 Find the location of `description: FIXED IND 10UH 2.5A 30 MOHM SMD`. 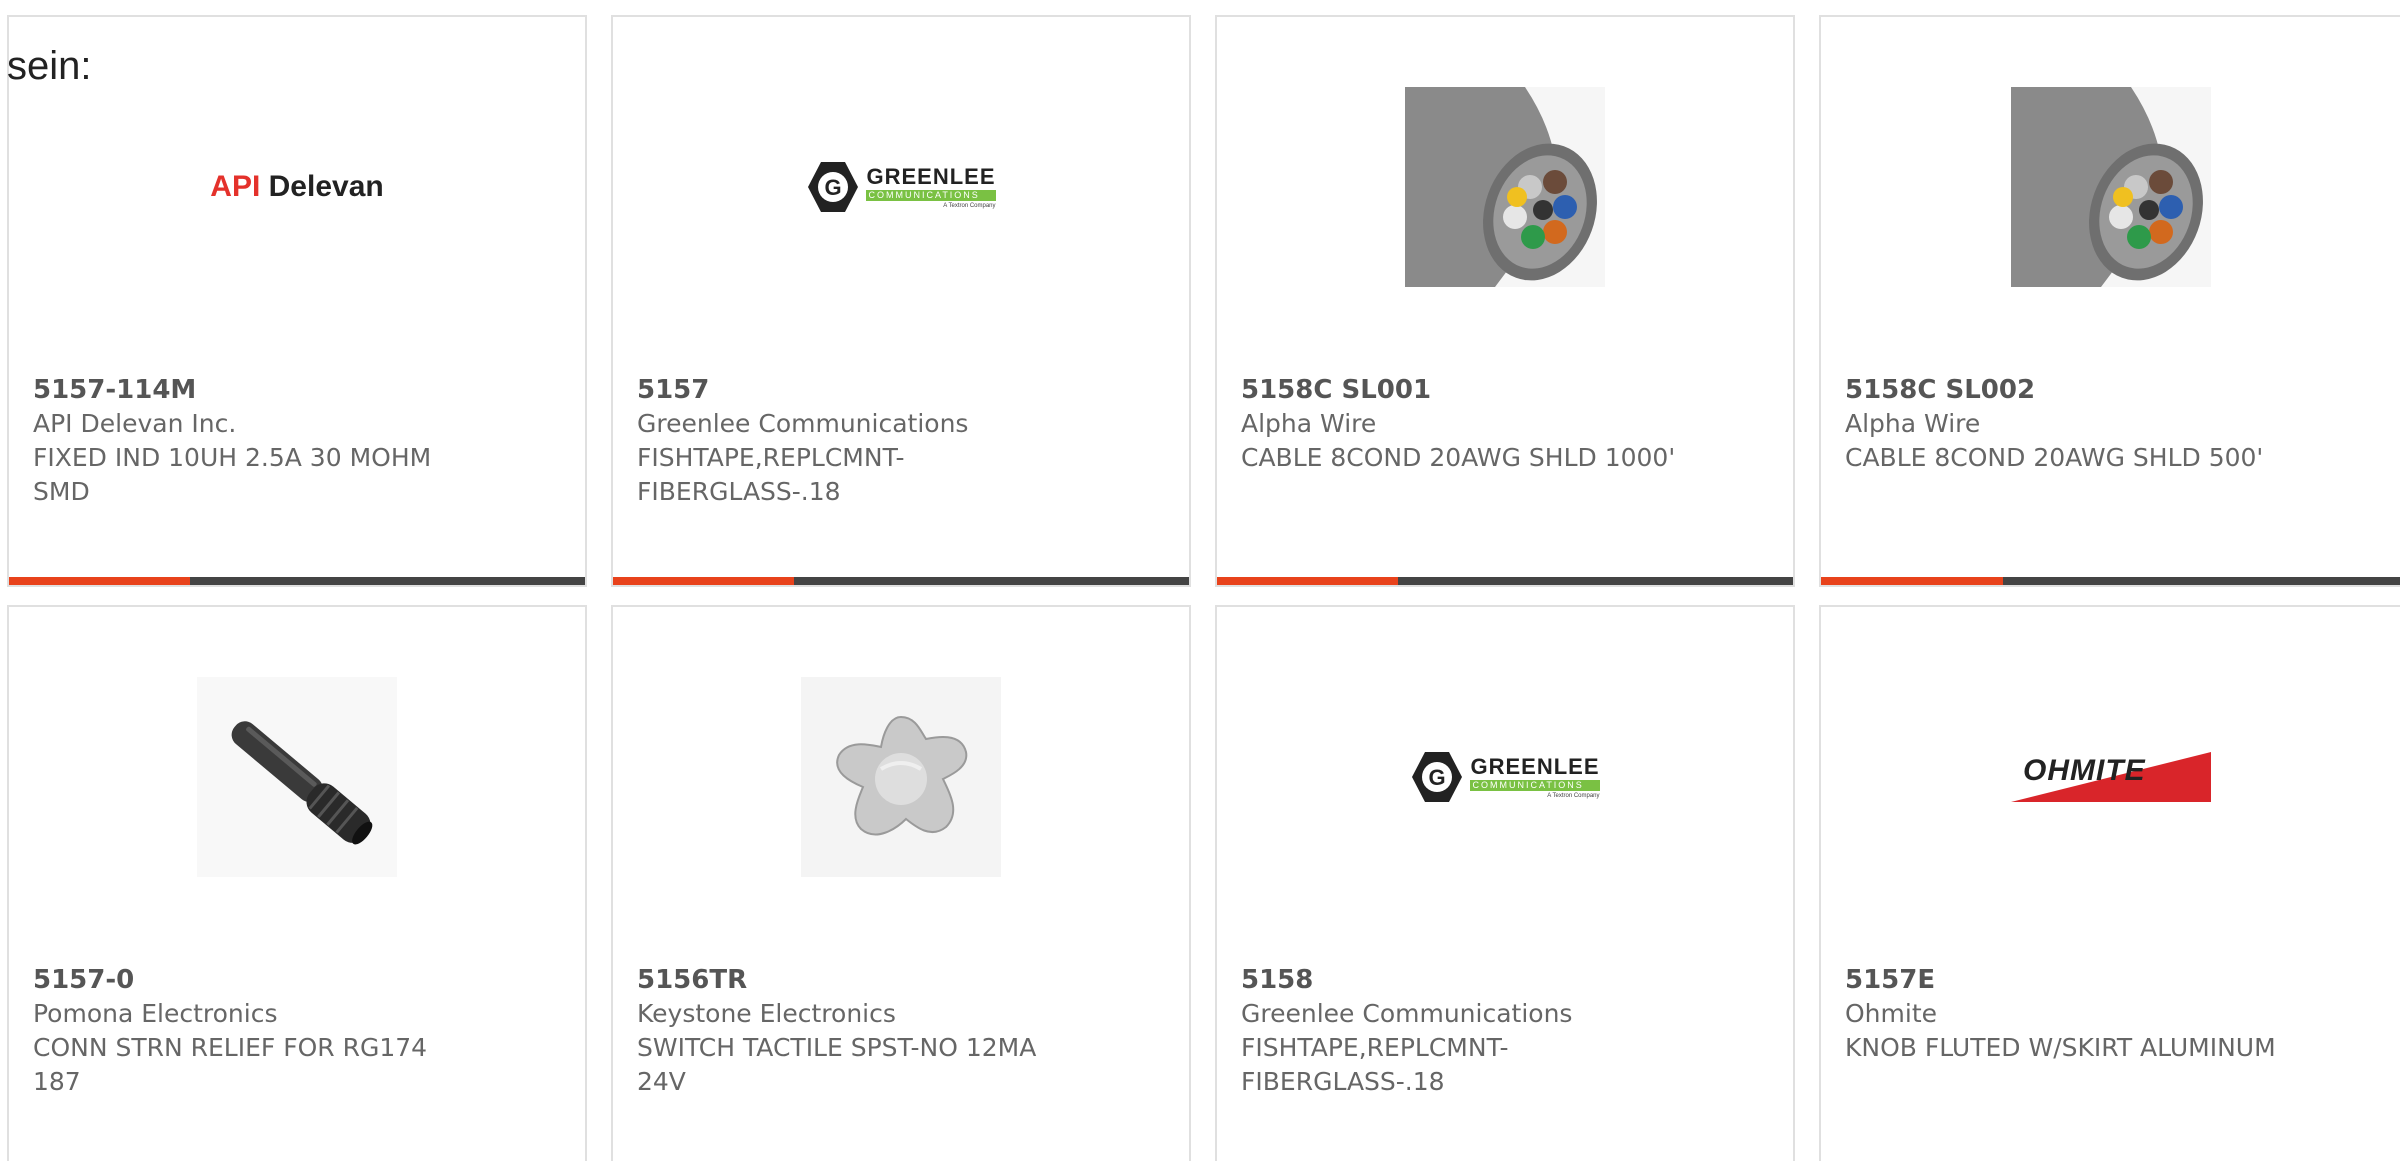

description: FIXED IND 10UH 2.5A 30 MOHM SMD is located at coordinates (232, 474).